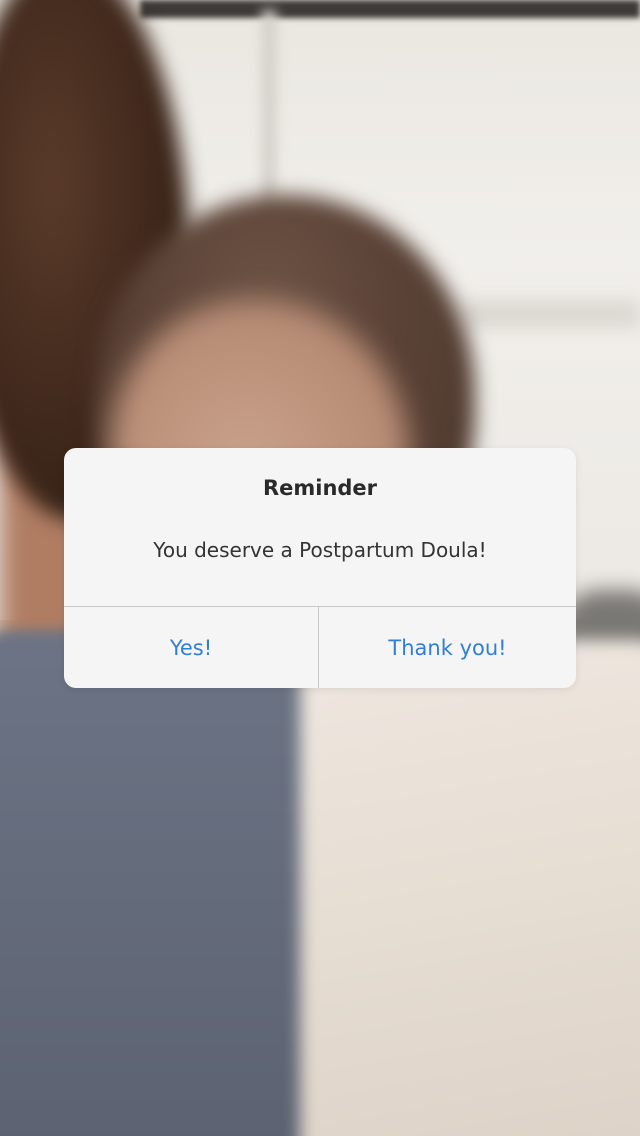 The height and width of the screenshot is (1136, 640). Describe the element at coordinates (320, 550) in the screenshot. I see `dialog-message: You deserve a Postpartum Doula!` at that location.